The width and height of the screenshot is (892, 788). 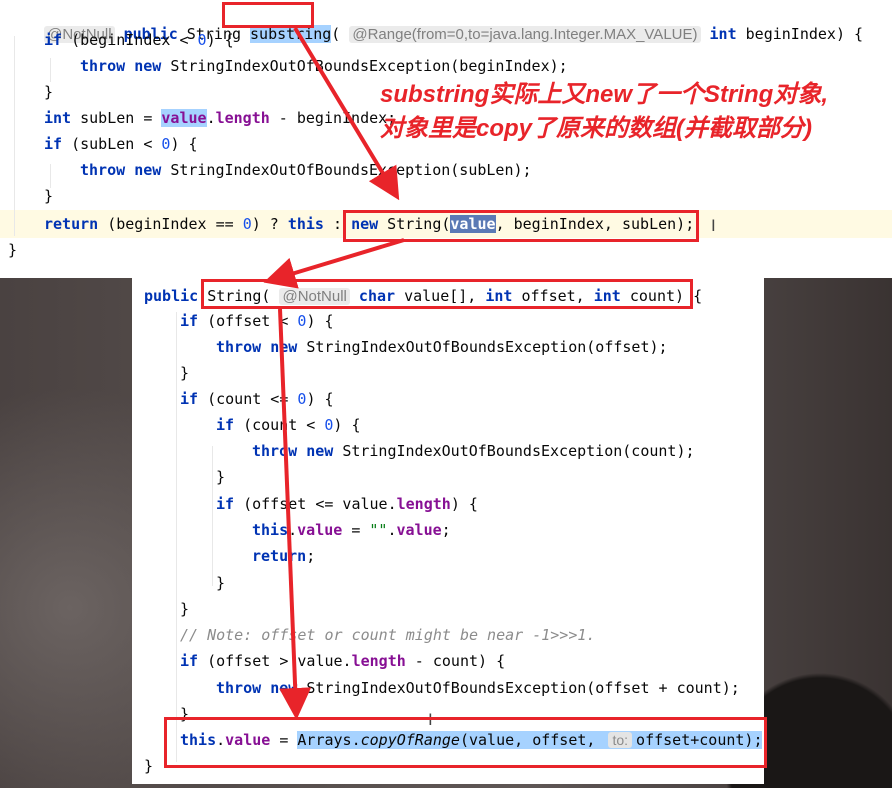 What do you see at coordinates (295, 514) in the screenshot?
I see `arrow-constructor-to-copy` at bounding box center [295, 514].